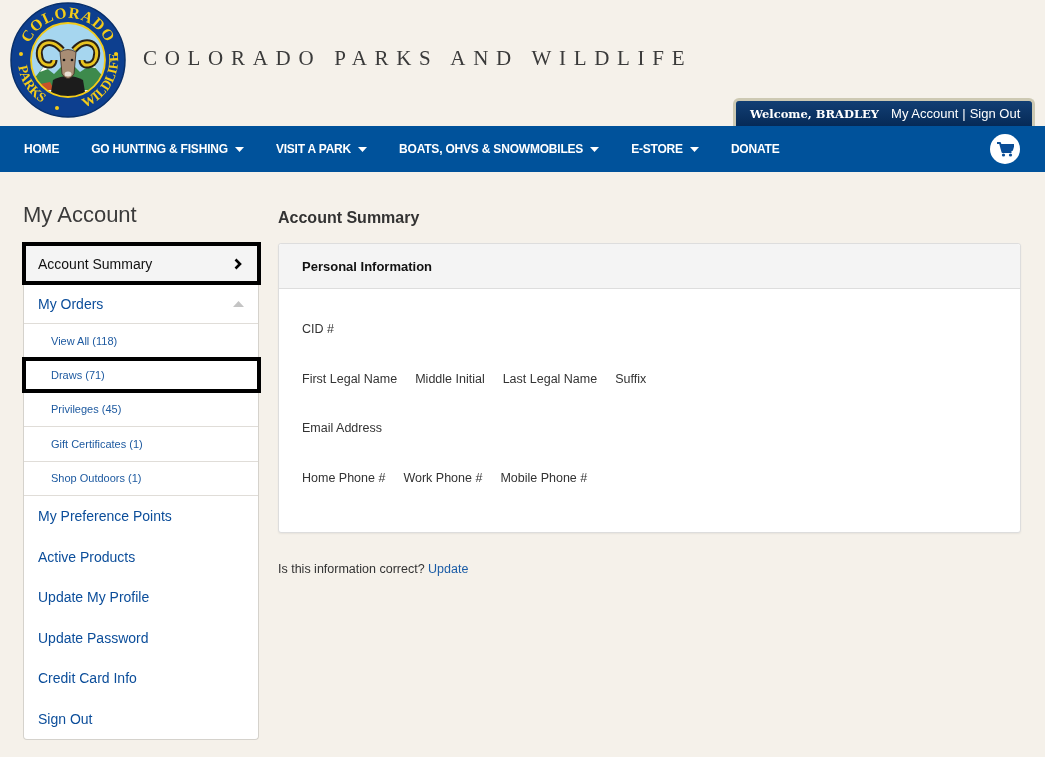  Describe the element at coordinates (374, 569) in the screenshot. I see `confirm-text: Is this information correct? Update` at that location.